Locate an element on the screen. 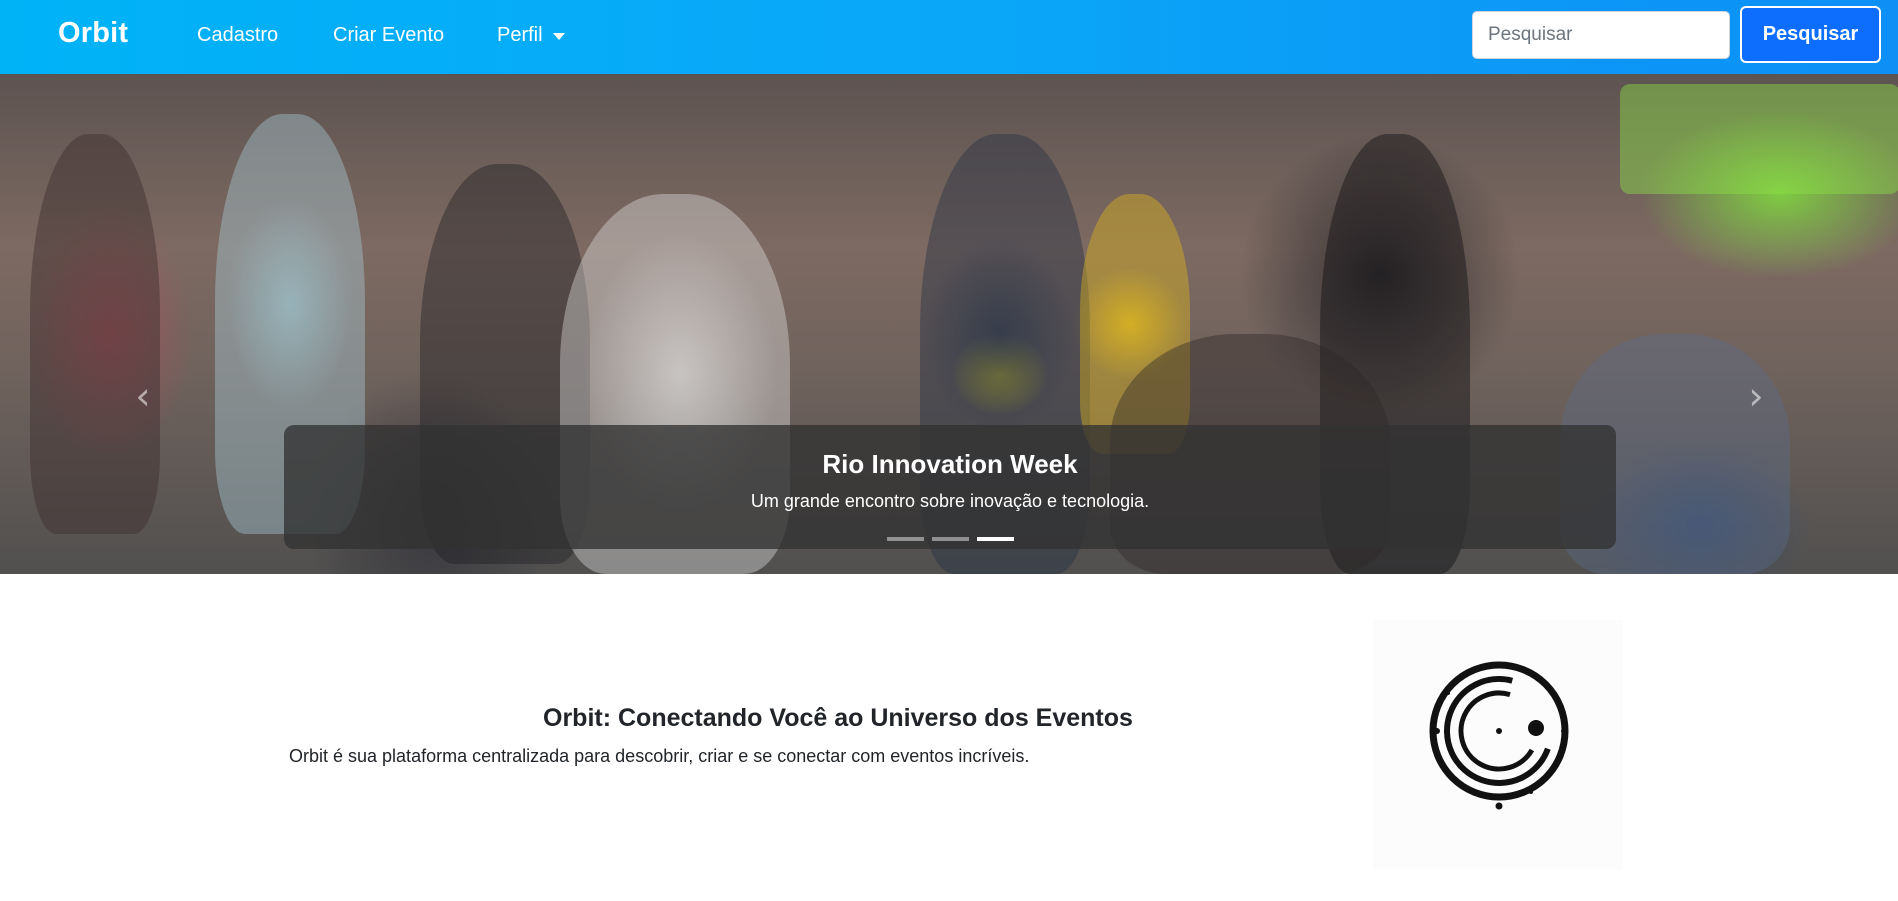 This screenshot has width=1898, height=901. carousel-prev-button: ‹ is located at coordinates (143, 396).